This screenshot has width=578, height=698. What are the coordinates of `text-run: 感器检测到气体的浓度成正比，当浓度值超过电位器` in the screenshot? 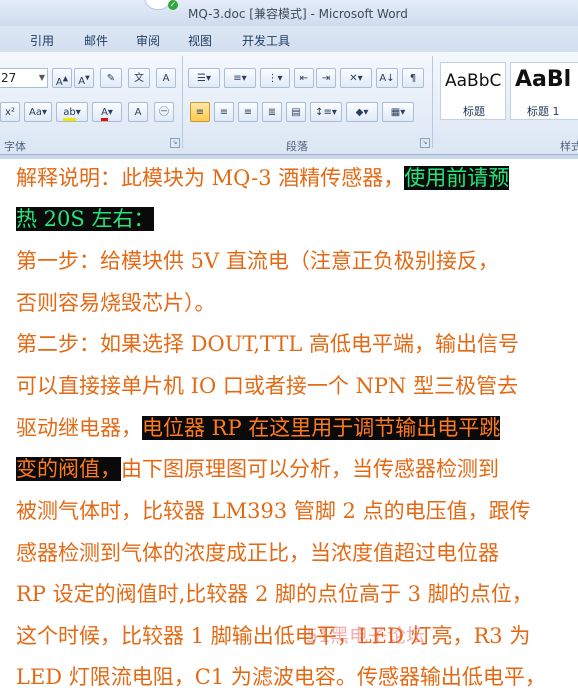 It's located at (257, 553).